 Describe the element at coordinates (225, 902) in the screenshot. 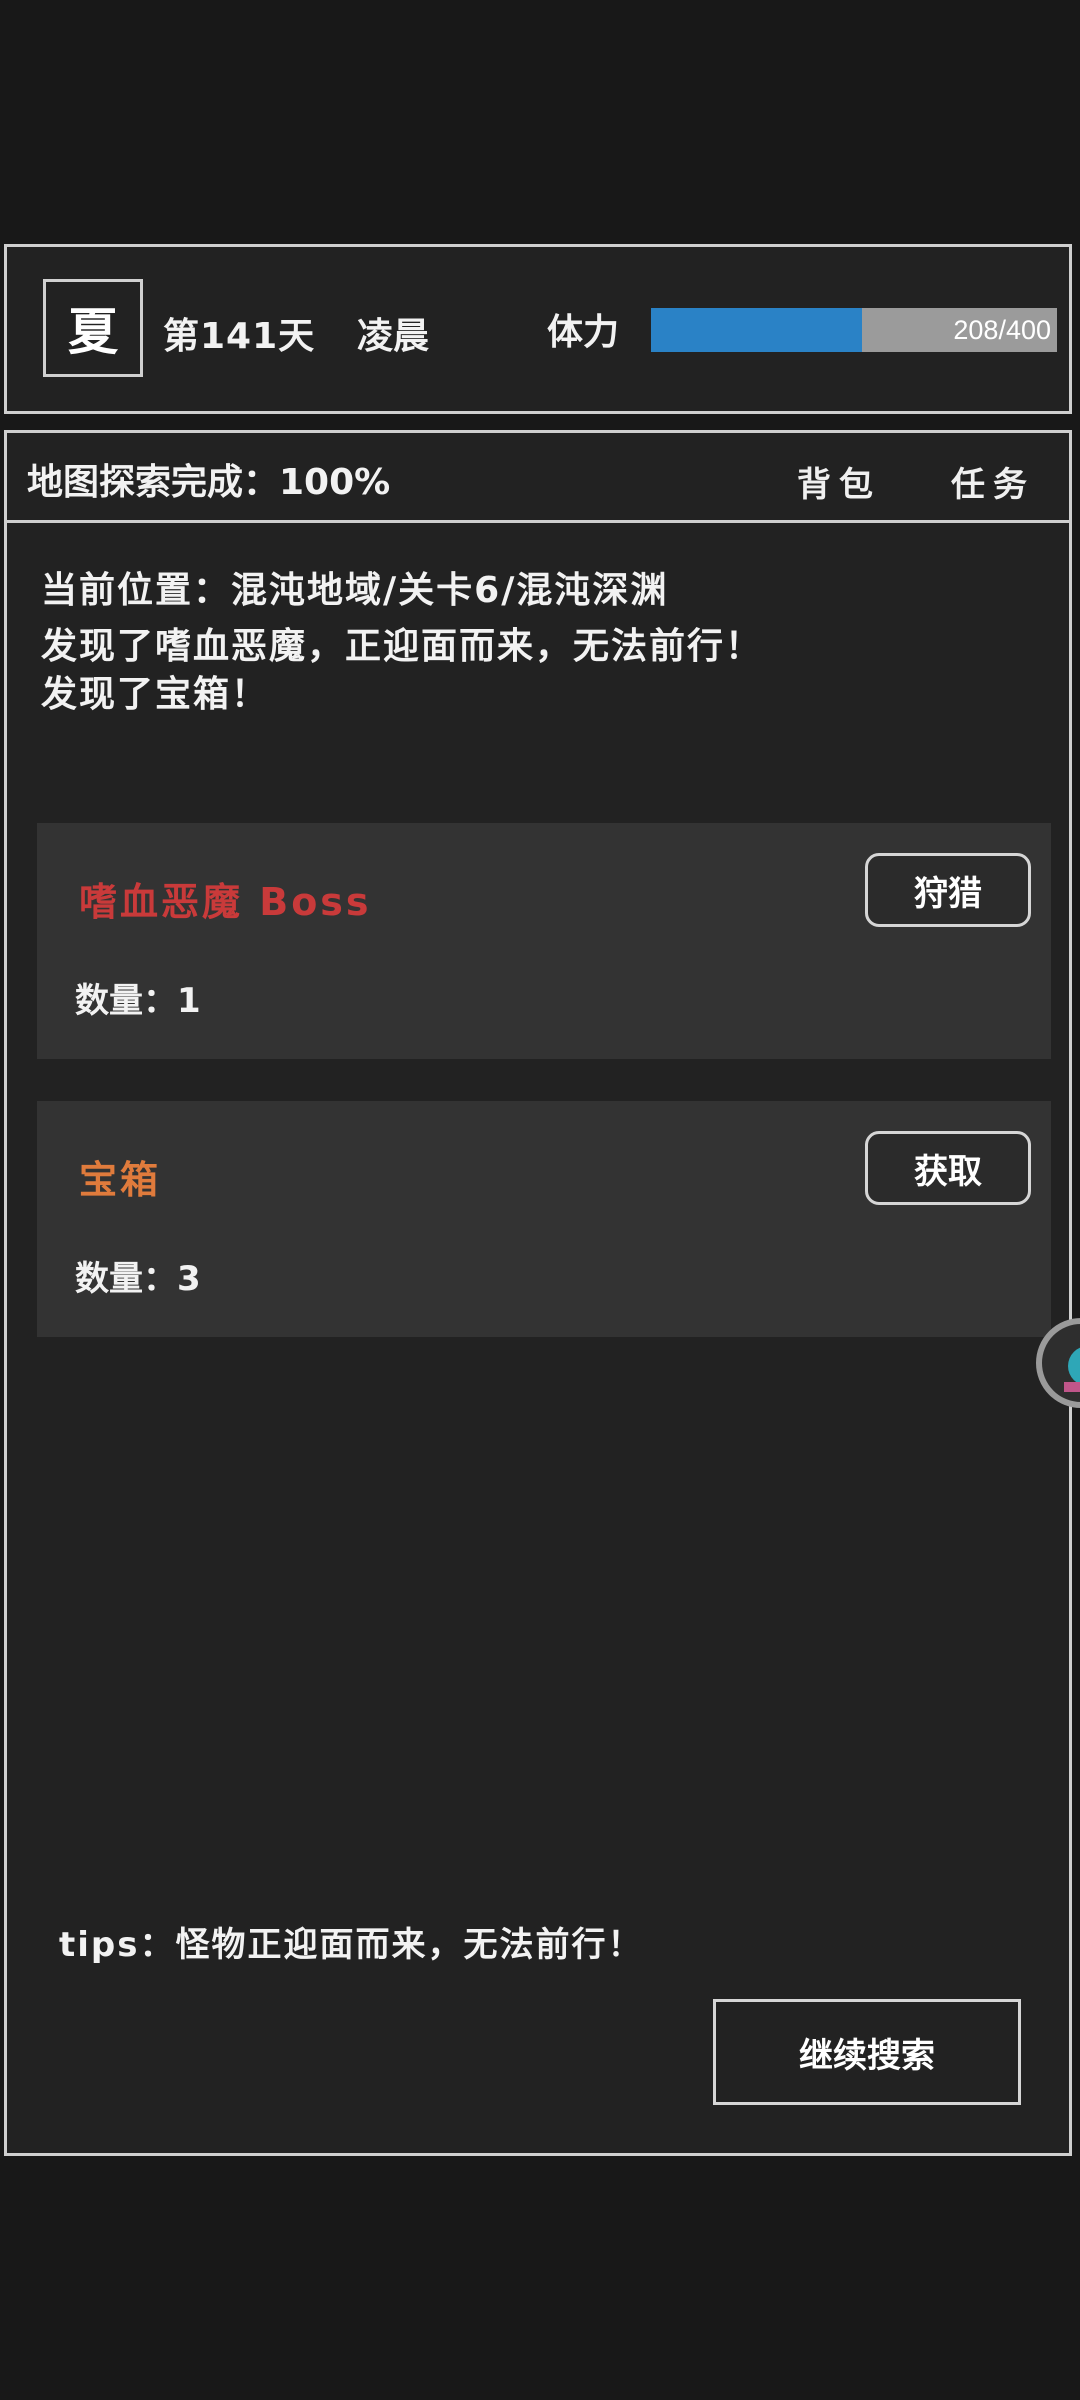

I see `enemy-name: 嗜血恶魔 Boss` at that location.